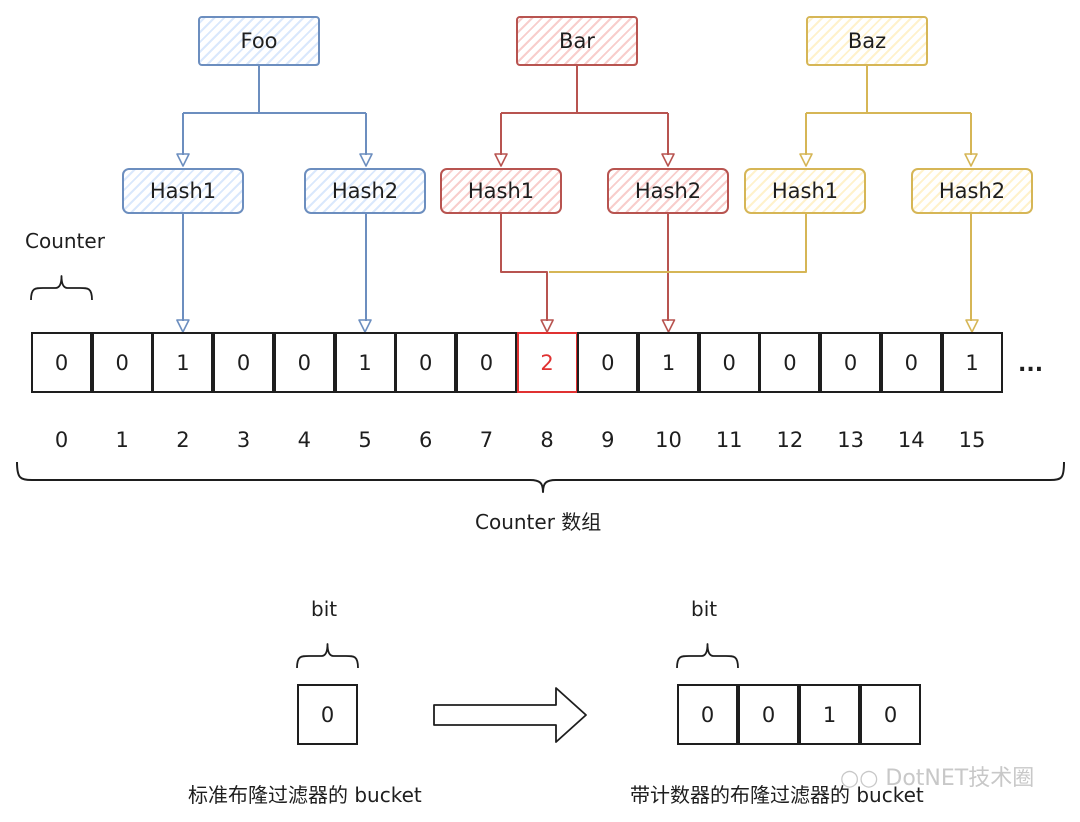 This screenshot has width=1080, height=822. What do you see at coordinates (65, 241) in the screenshot?
I see `counter-cell-label: Counter` at bounding box center [65, 241].